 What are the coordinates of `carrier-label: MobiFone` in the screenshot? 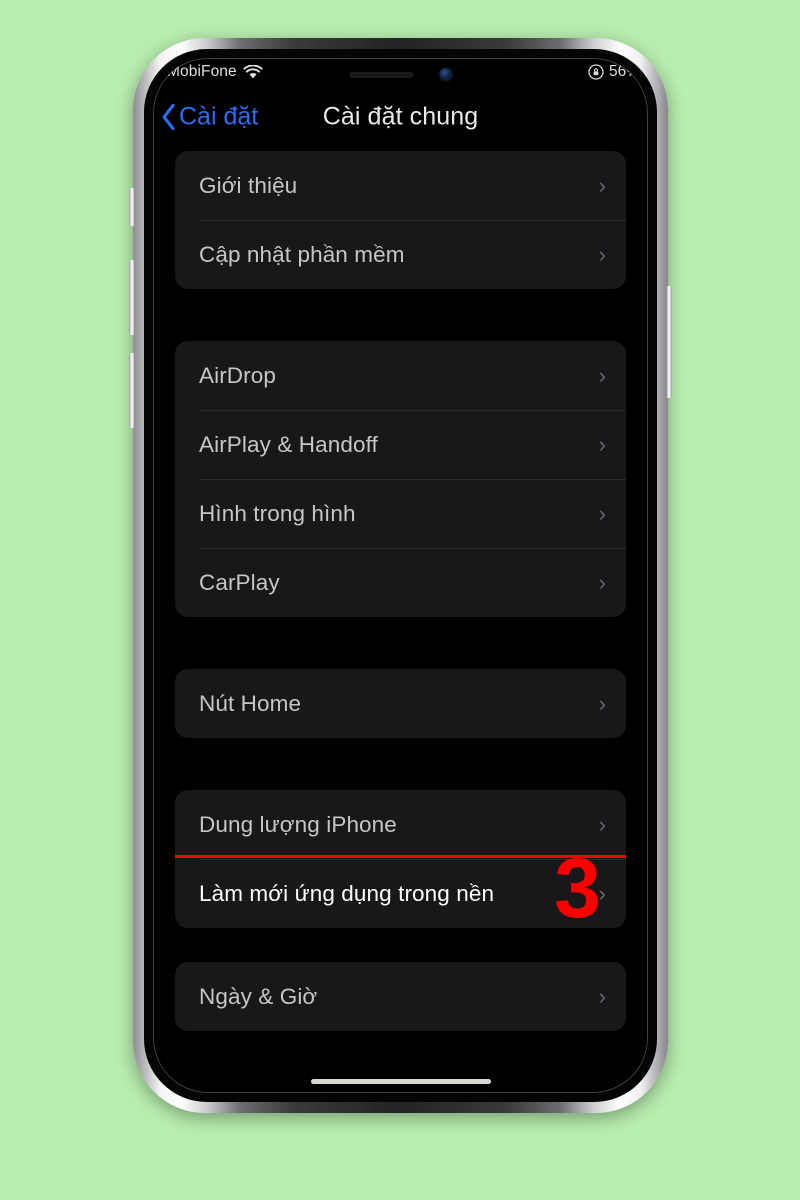 It's located at (202, 71).